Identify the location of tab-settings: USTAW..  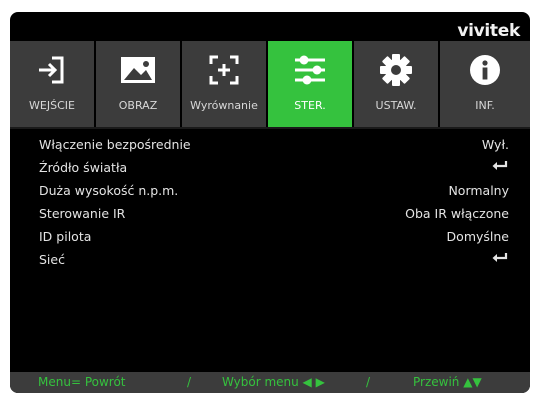
(397, 84).